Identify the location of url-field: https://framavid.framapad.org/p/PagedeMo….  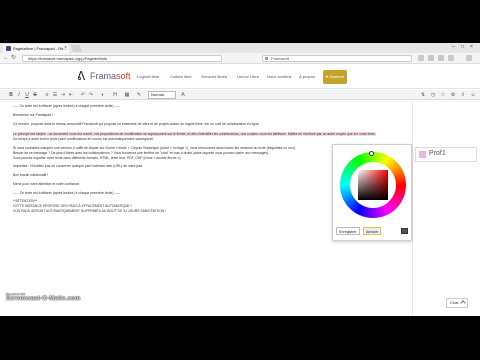
(122, 58).